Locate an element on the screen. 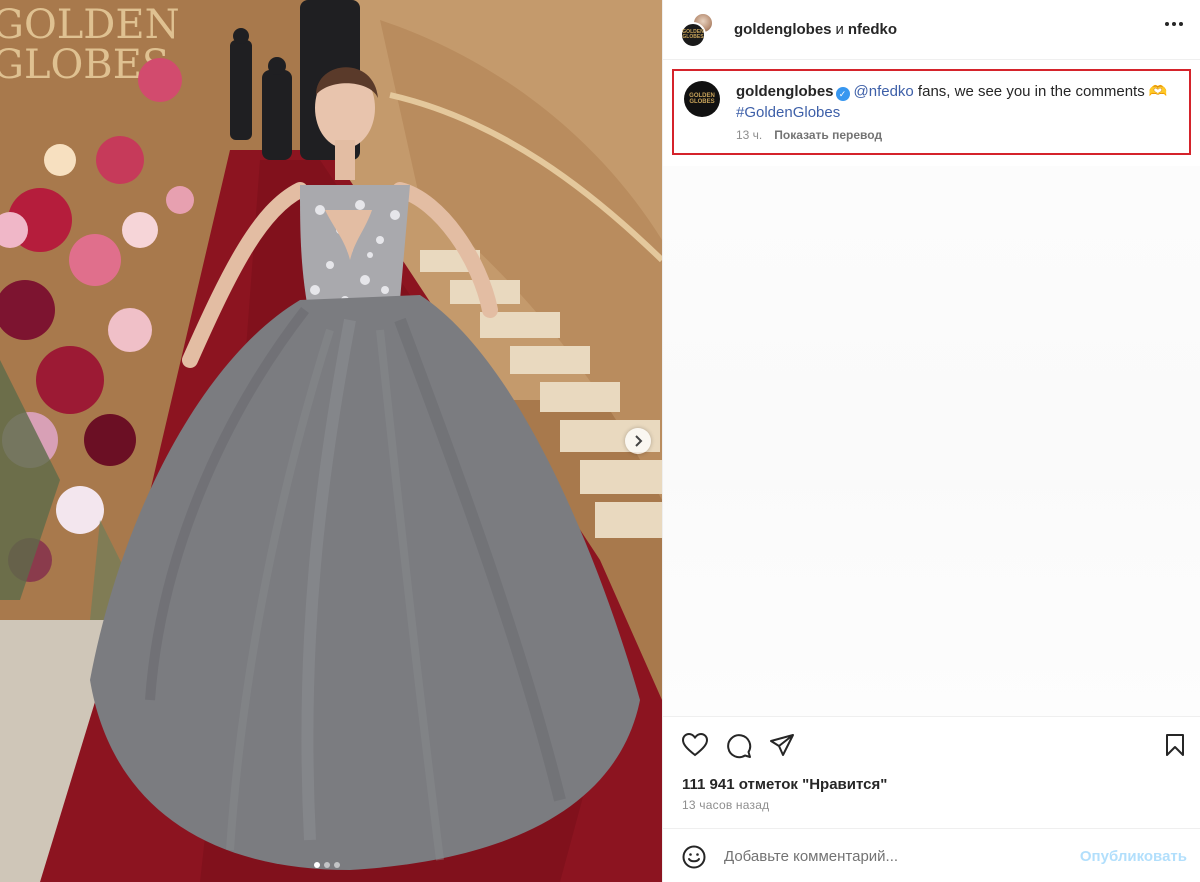 The height and width of the screenshot is (882, 1200). emoji-button is located at coordinates (694, 859).